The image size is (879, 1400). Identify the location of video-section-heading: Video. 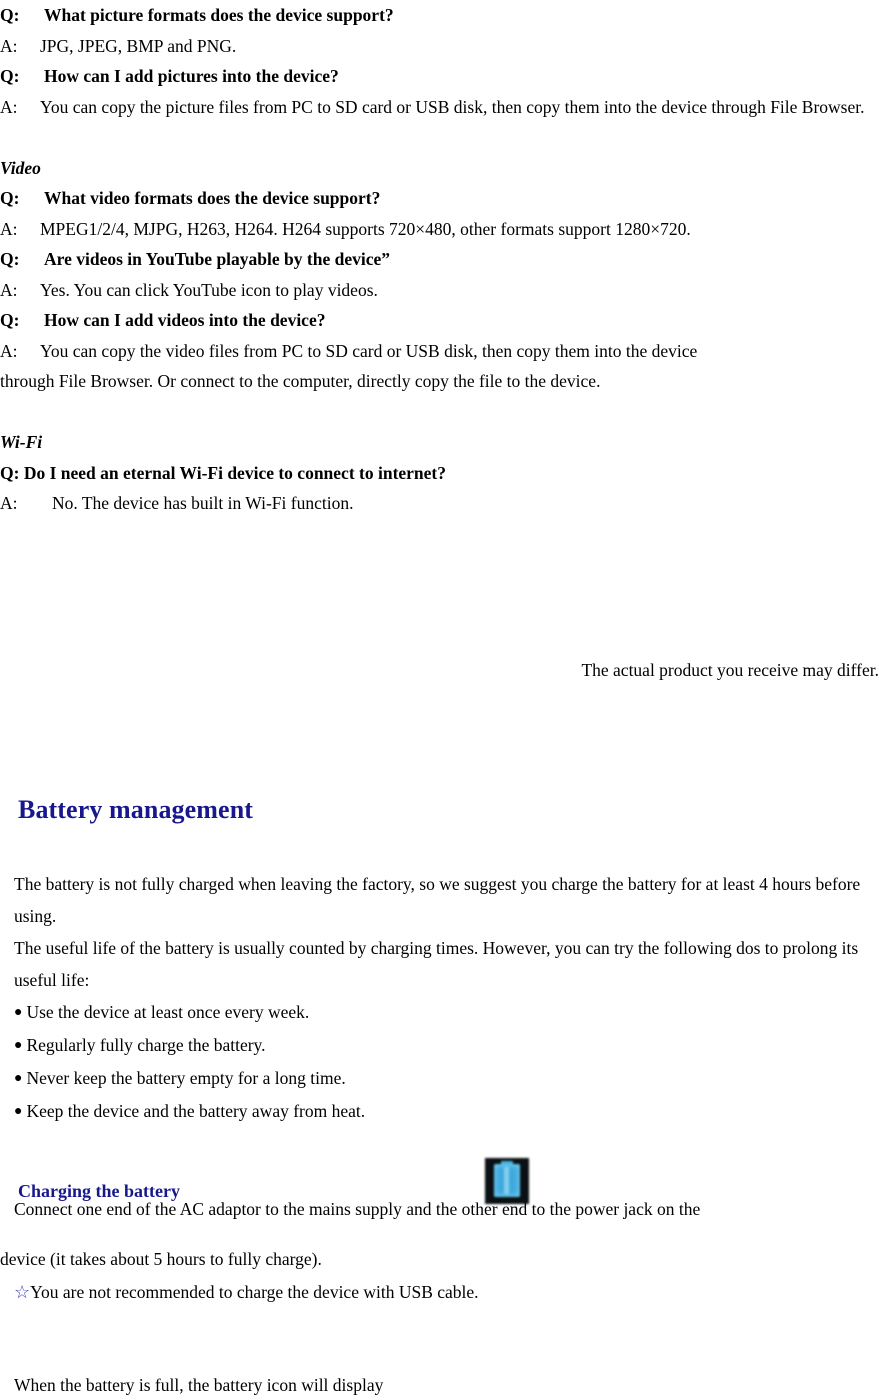
(20, 167).